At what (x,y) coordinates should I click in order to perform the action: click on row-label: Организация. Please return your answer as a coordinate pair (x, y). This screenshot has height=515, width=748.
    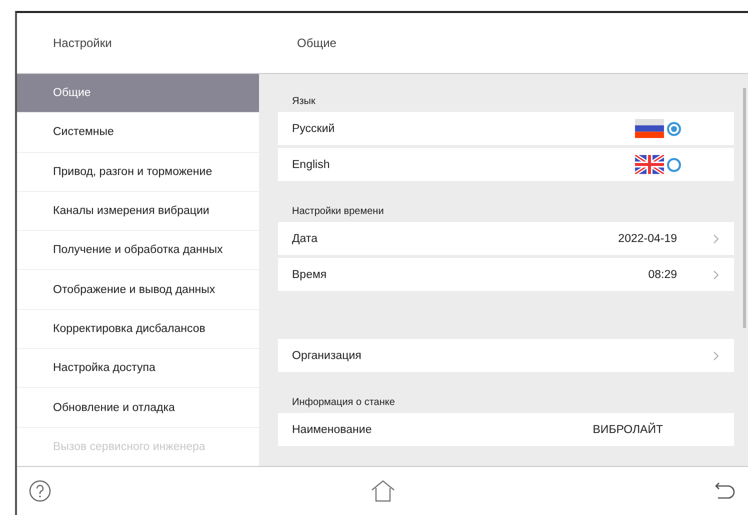
    Looking at the image, I should click on (327, 356).